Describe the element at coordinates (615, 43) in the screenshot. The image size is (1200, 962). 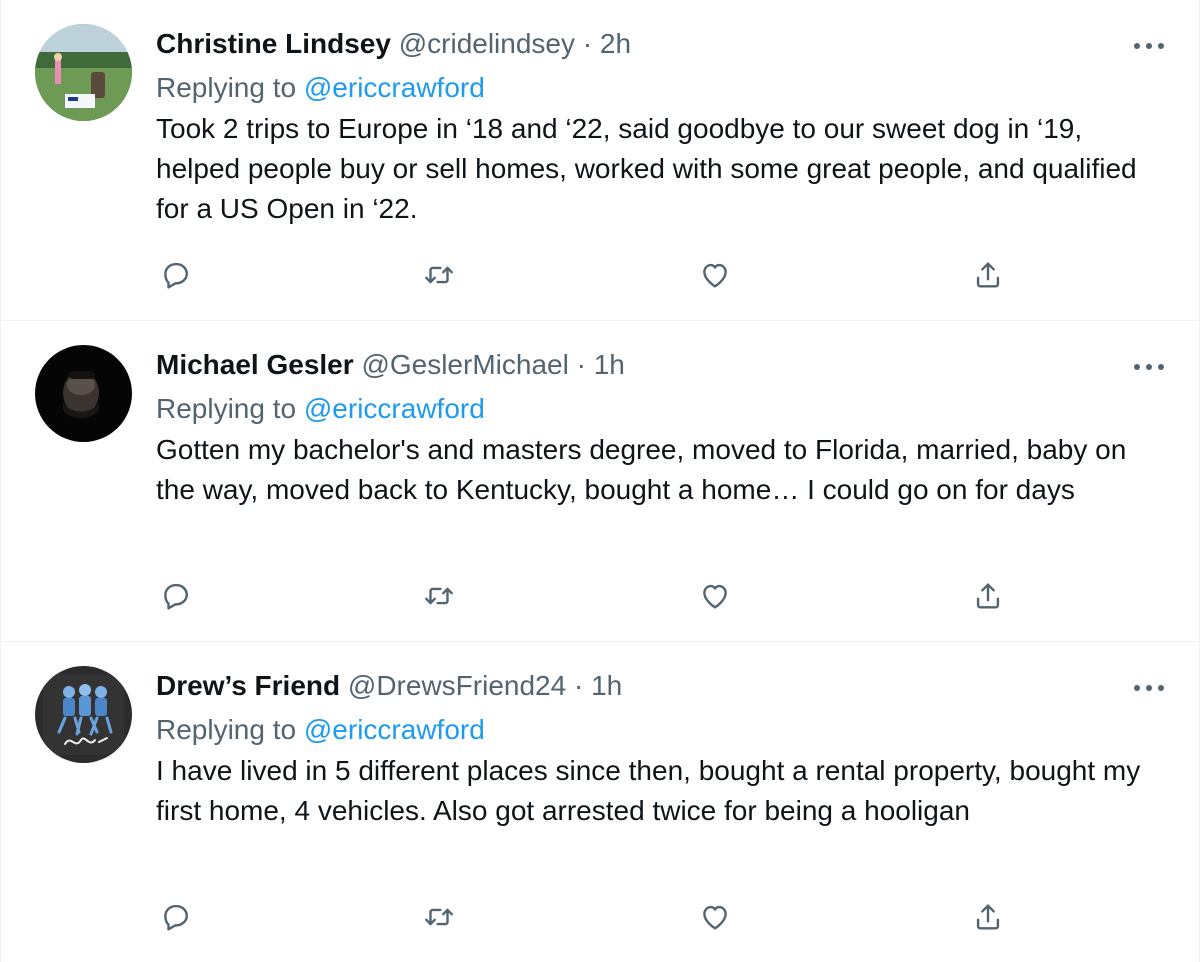
I see `timestamp: 2h` at that location.